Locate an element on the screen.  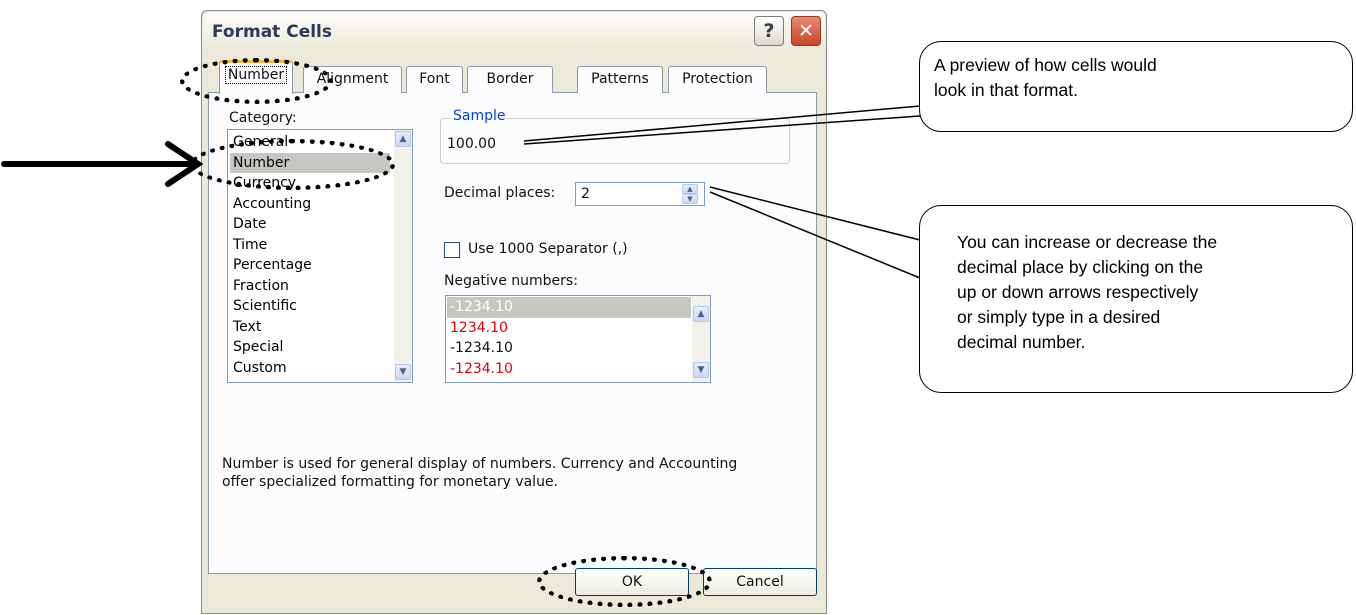
decimal-callout-line-4: or simply type in a desired is located at coordinates (1059, 317).